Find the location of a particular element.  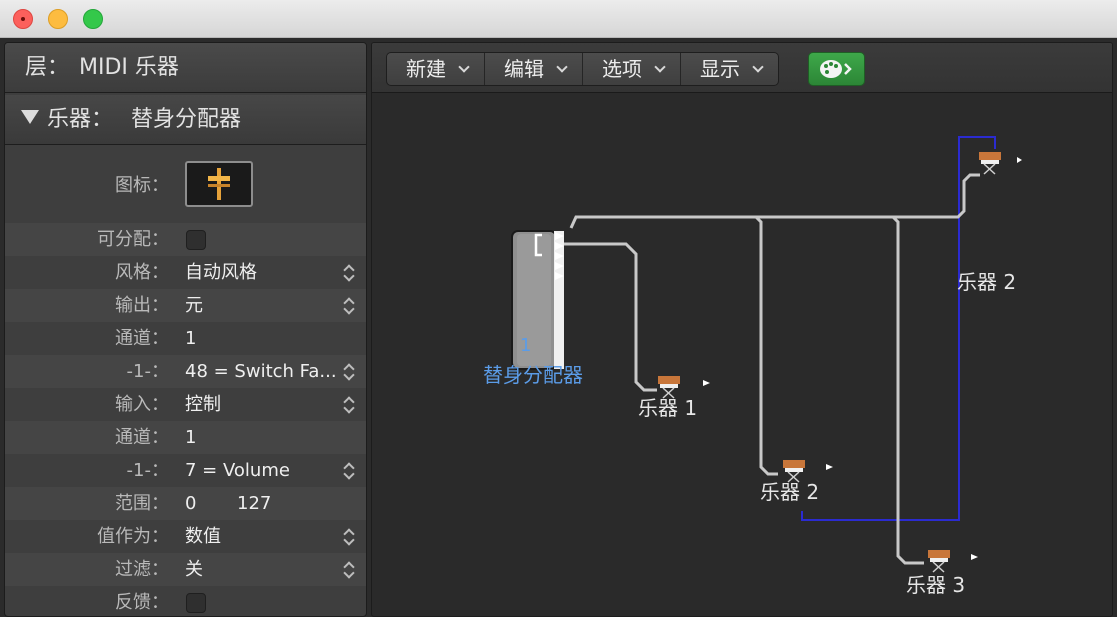

output-row: 输出： 元 is located at coordinates (185, 305).